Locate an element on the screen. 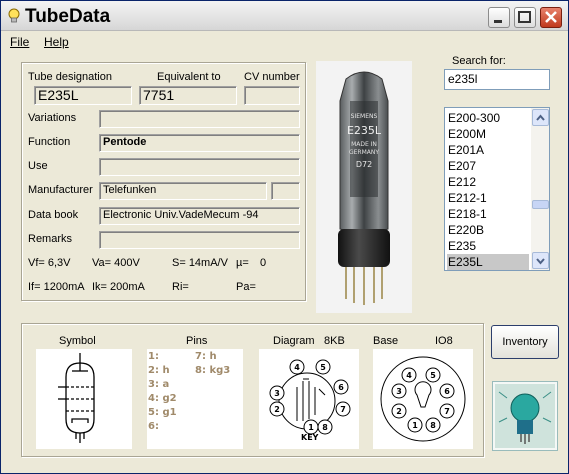 The image size is (569, 474). base-label: Base is located at coordinates (386, 341).